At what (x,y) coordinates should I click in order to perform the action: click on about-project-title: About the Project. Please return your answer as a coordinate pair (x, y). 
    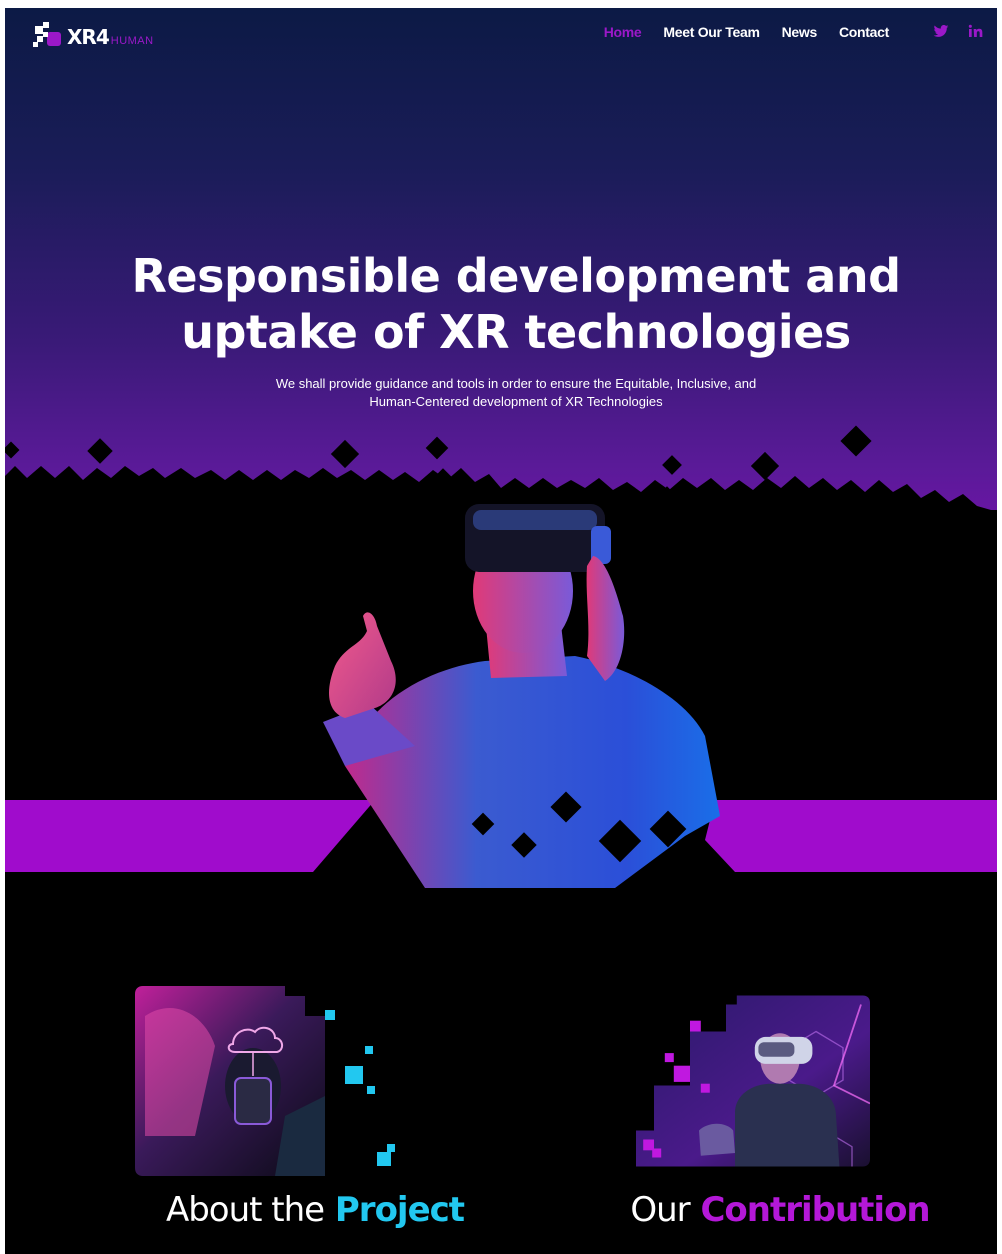
    Looking at the image, I should click on (315, 1210).